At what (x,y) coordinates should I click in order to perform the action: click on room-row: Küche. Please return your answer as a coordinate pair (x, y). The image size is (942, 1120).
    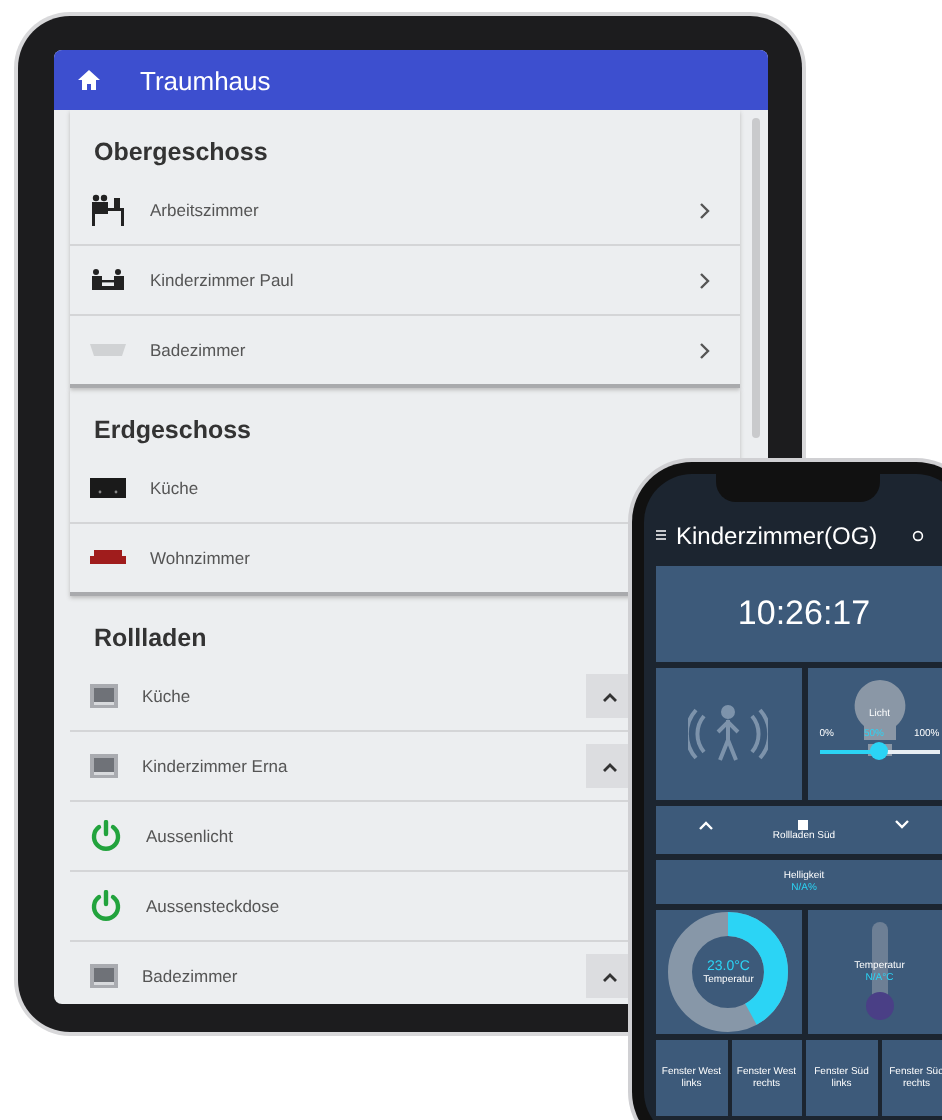
    Looking at the image, I should click on (352, 489).